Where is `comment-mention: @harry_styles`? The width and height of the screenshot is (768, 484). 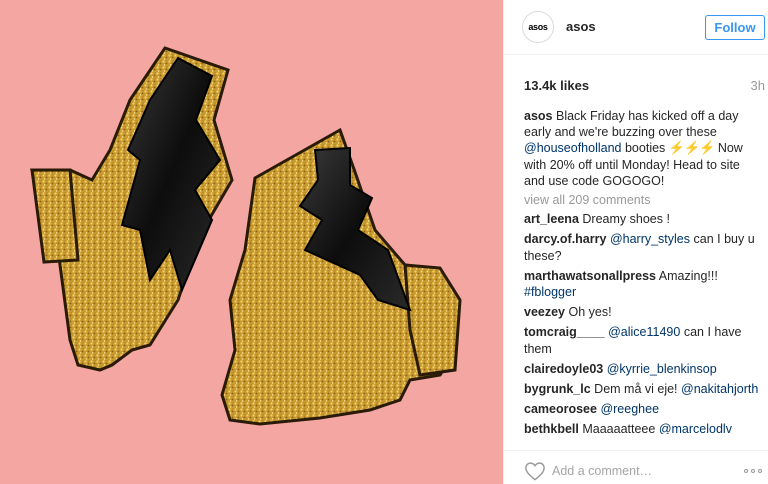 comment-mention: @harry_styles is located at coordinates (650, 239).